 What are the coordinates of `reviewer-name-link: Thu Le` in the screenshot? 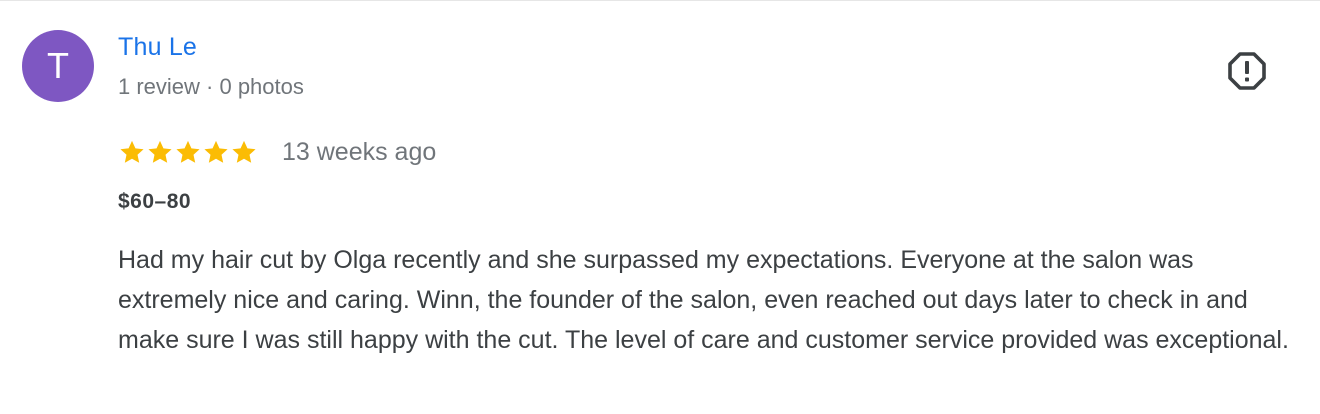 It's located at (157, 47).